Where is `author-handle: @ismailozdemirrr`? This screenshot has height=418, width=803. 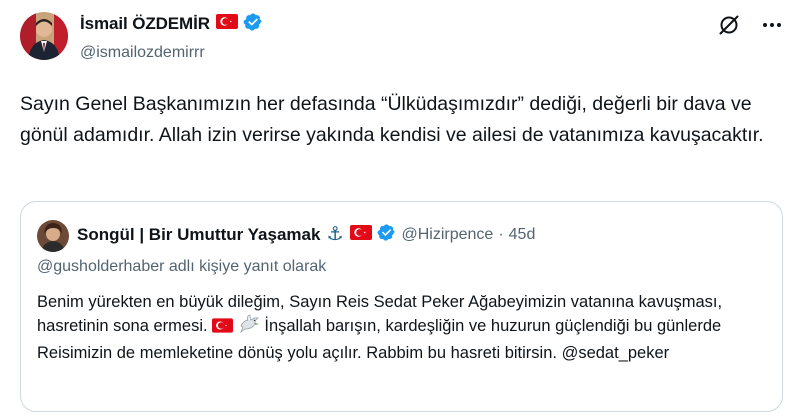
author-handle: @ismailozdemirrr is located at coordinates (142, 53).